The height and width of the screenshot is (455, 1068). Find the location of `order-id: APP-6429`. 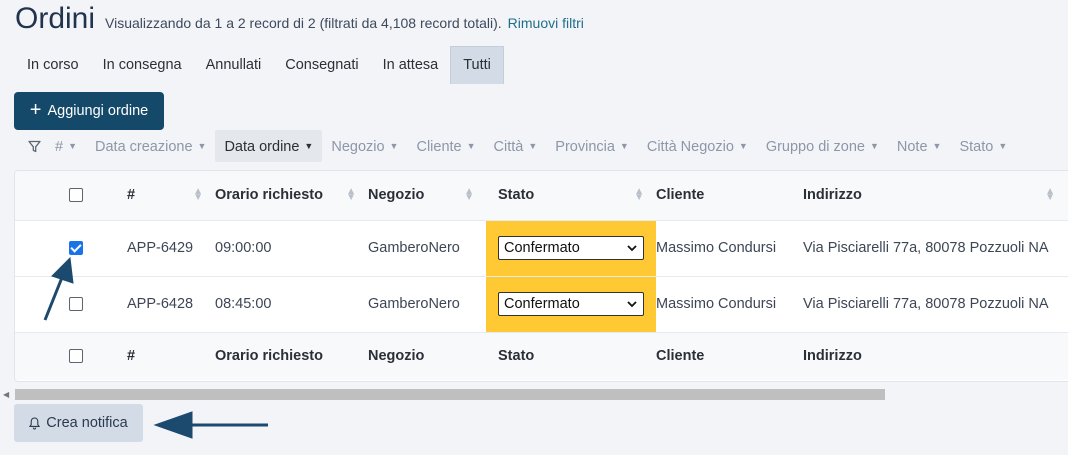

order-id: APP-6429 is located at coordinates (160, 248).